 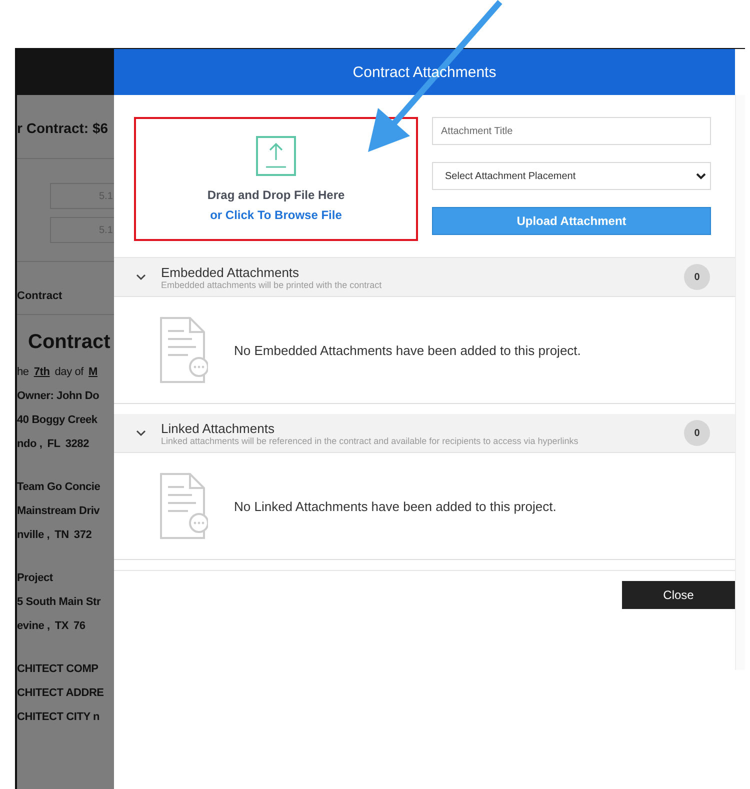 What do you see at coordinates (42, 372) in the screenshot?
I see `document-text: 7th` at bounding box center [42, 372].